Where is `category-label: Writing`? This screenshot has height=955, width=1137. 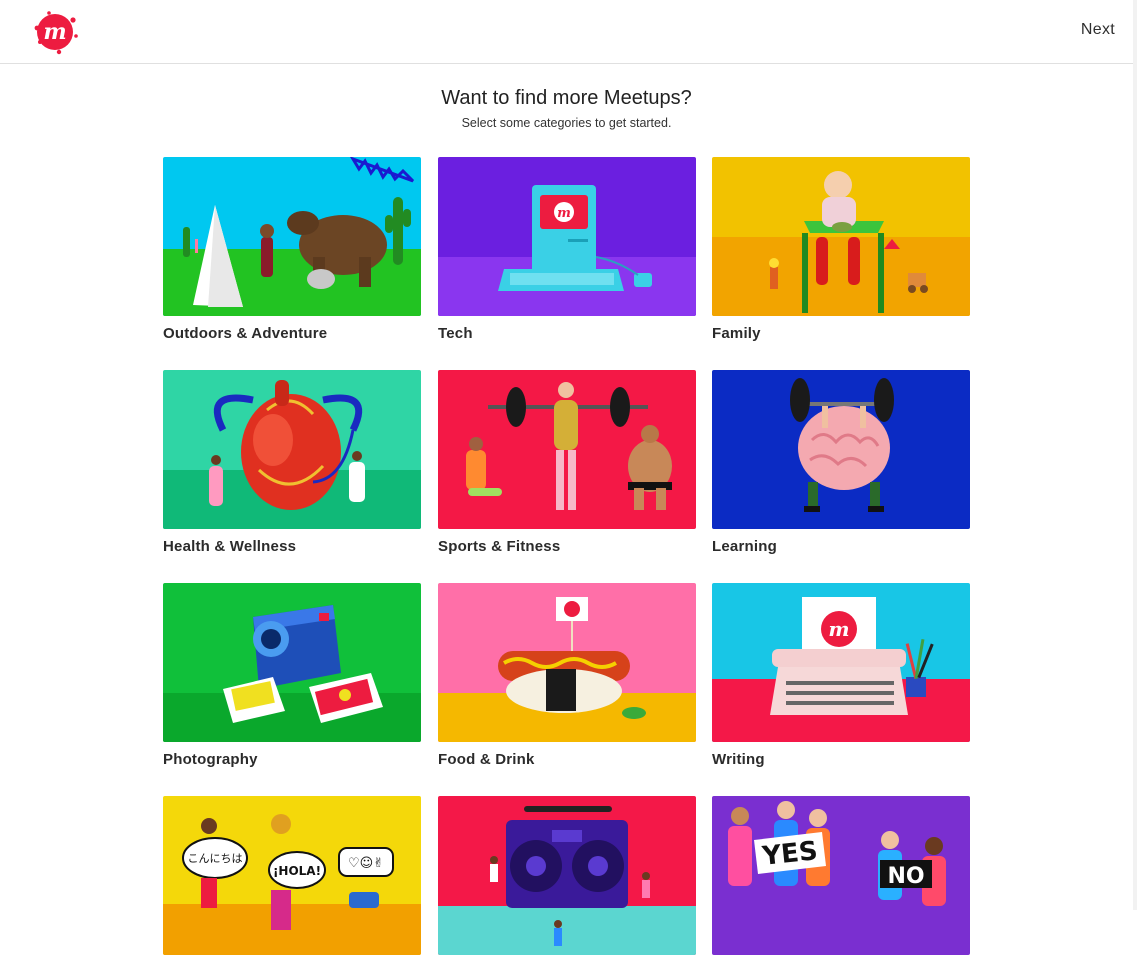 category-label: Writing is located at coordinates (738, 759).